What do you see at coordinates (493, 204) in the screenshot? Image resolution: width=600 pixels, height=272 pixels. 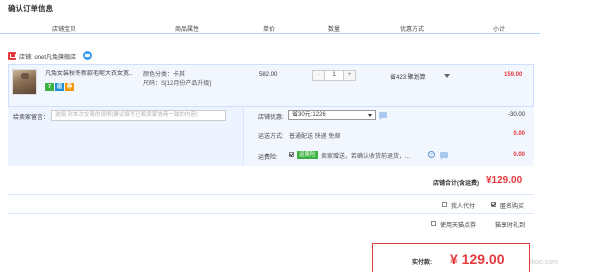 I see `anonymous-checkbox` at bounding box center [493, 204].